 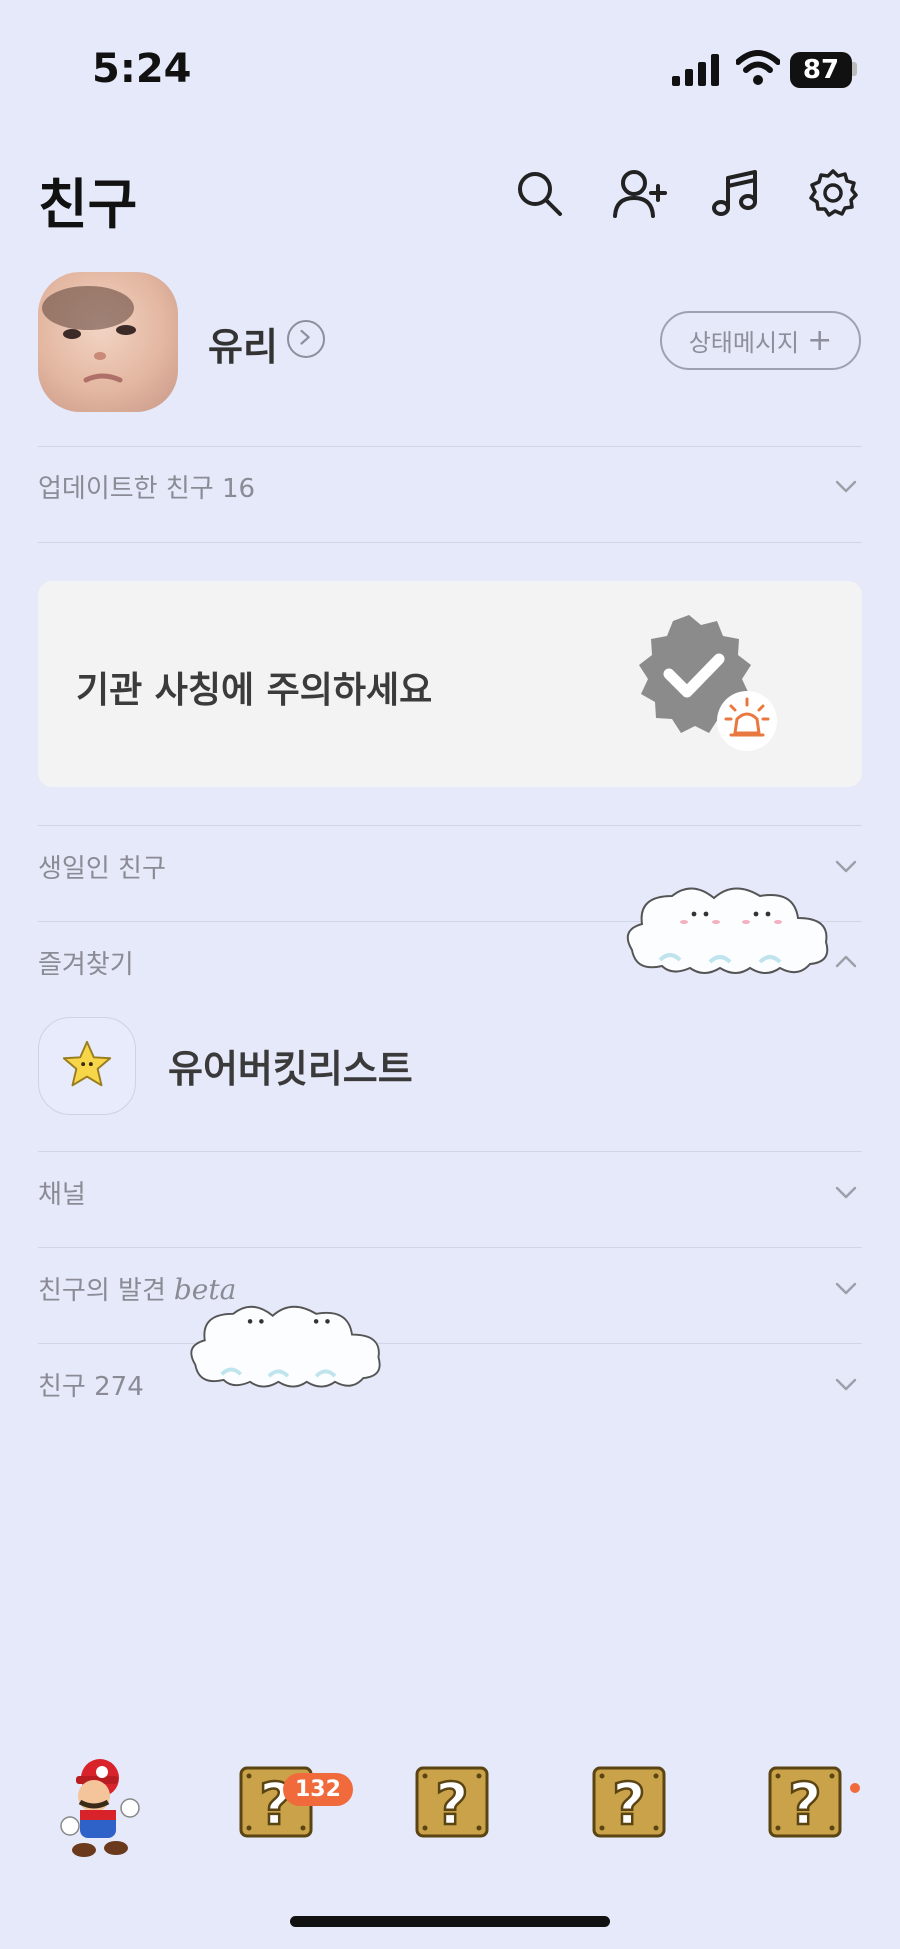 I want to click on favorite-name: 유어버킷리스트, so click(x=290, y=1065).